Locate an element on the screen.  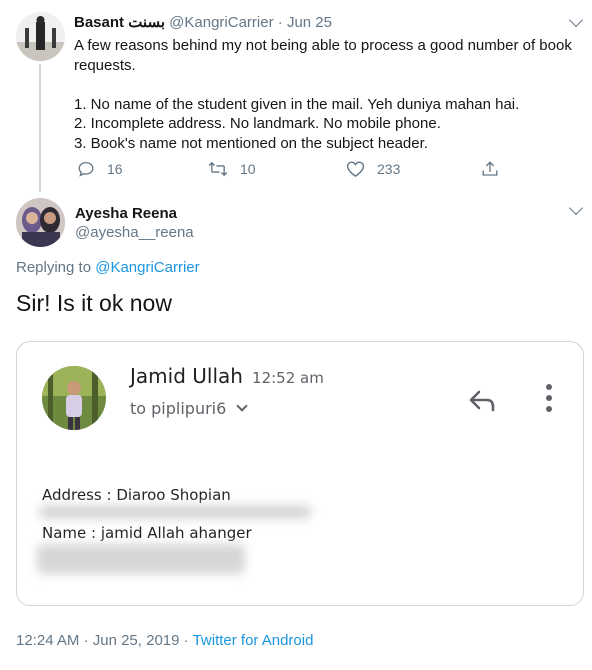
tweet-text-line is located at coordinates (329, 85).